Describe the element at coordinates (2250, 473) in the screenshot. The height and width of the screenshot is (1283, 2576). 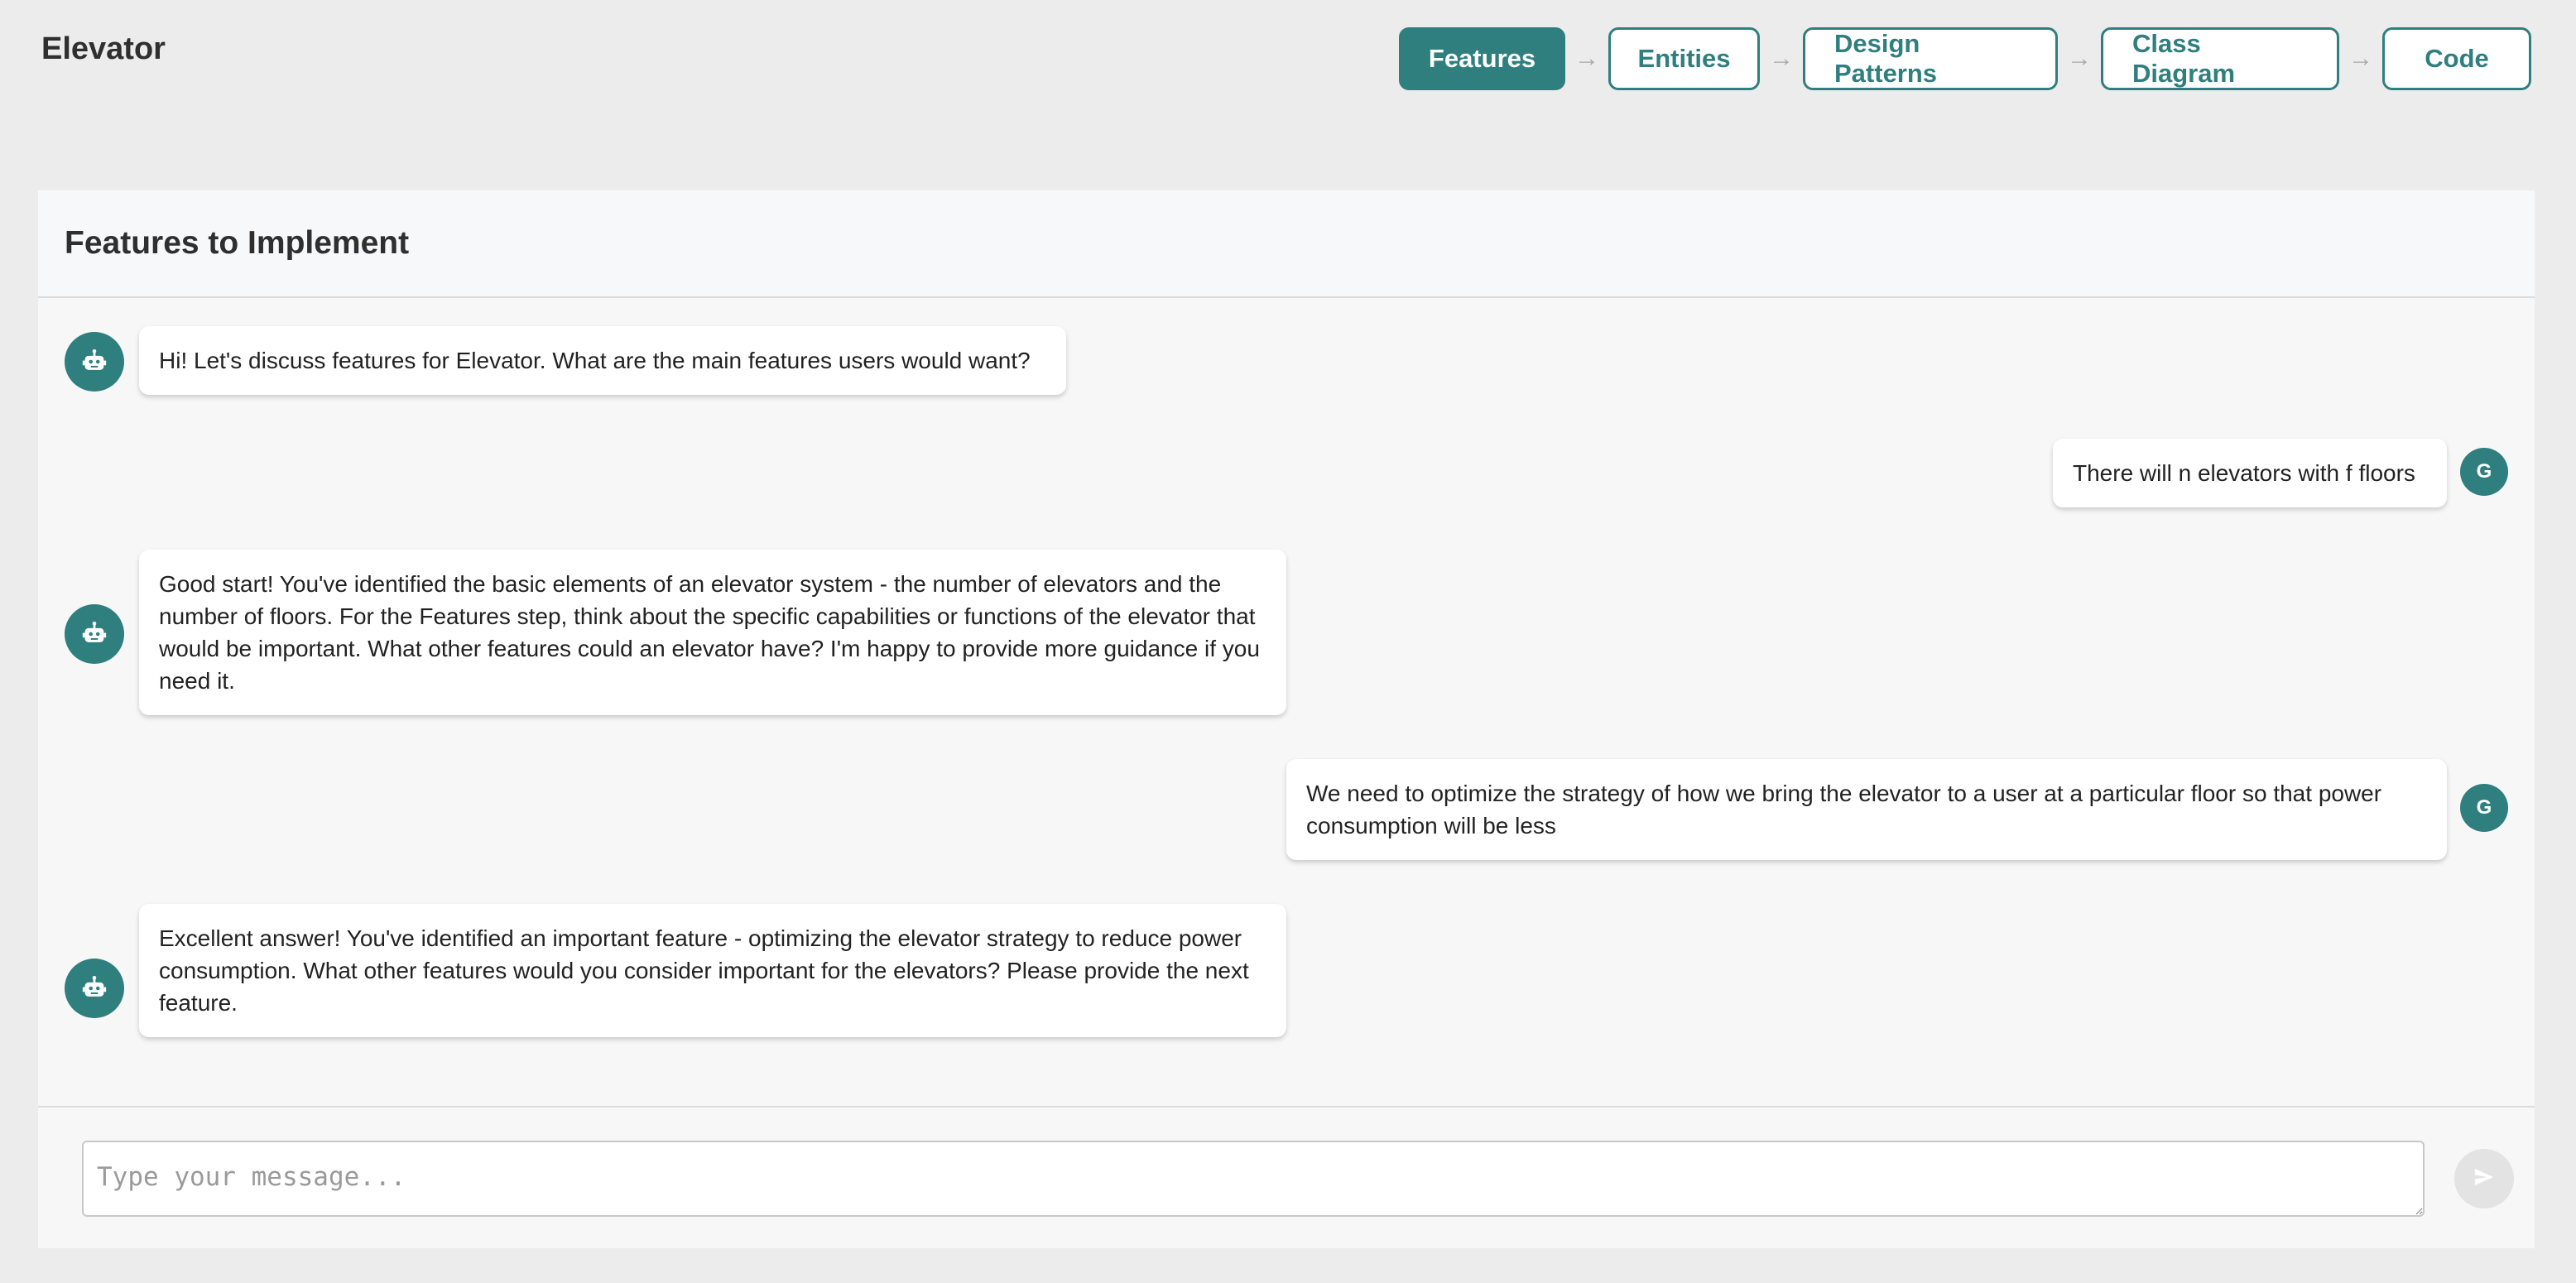
I see `user-message: There will n elevators with f floors` at that location.